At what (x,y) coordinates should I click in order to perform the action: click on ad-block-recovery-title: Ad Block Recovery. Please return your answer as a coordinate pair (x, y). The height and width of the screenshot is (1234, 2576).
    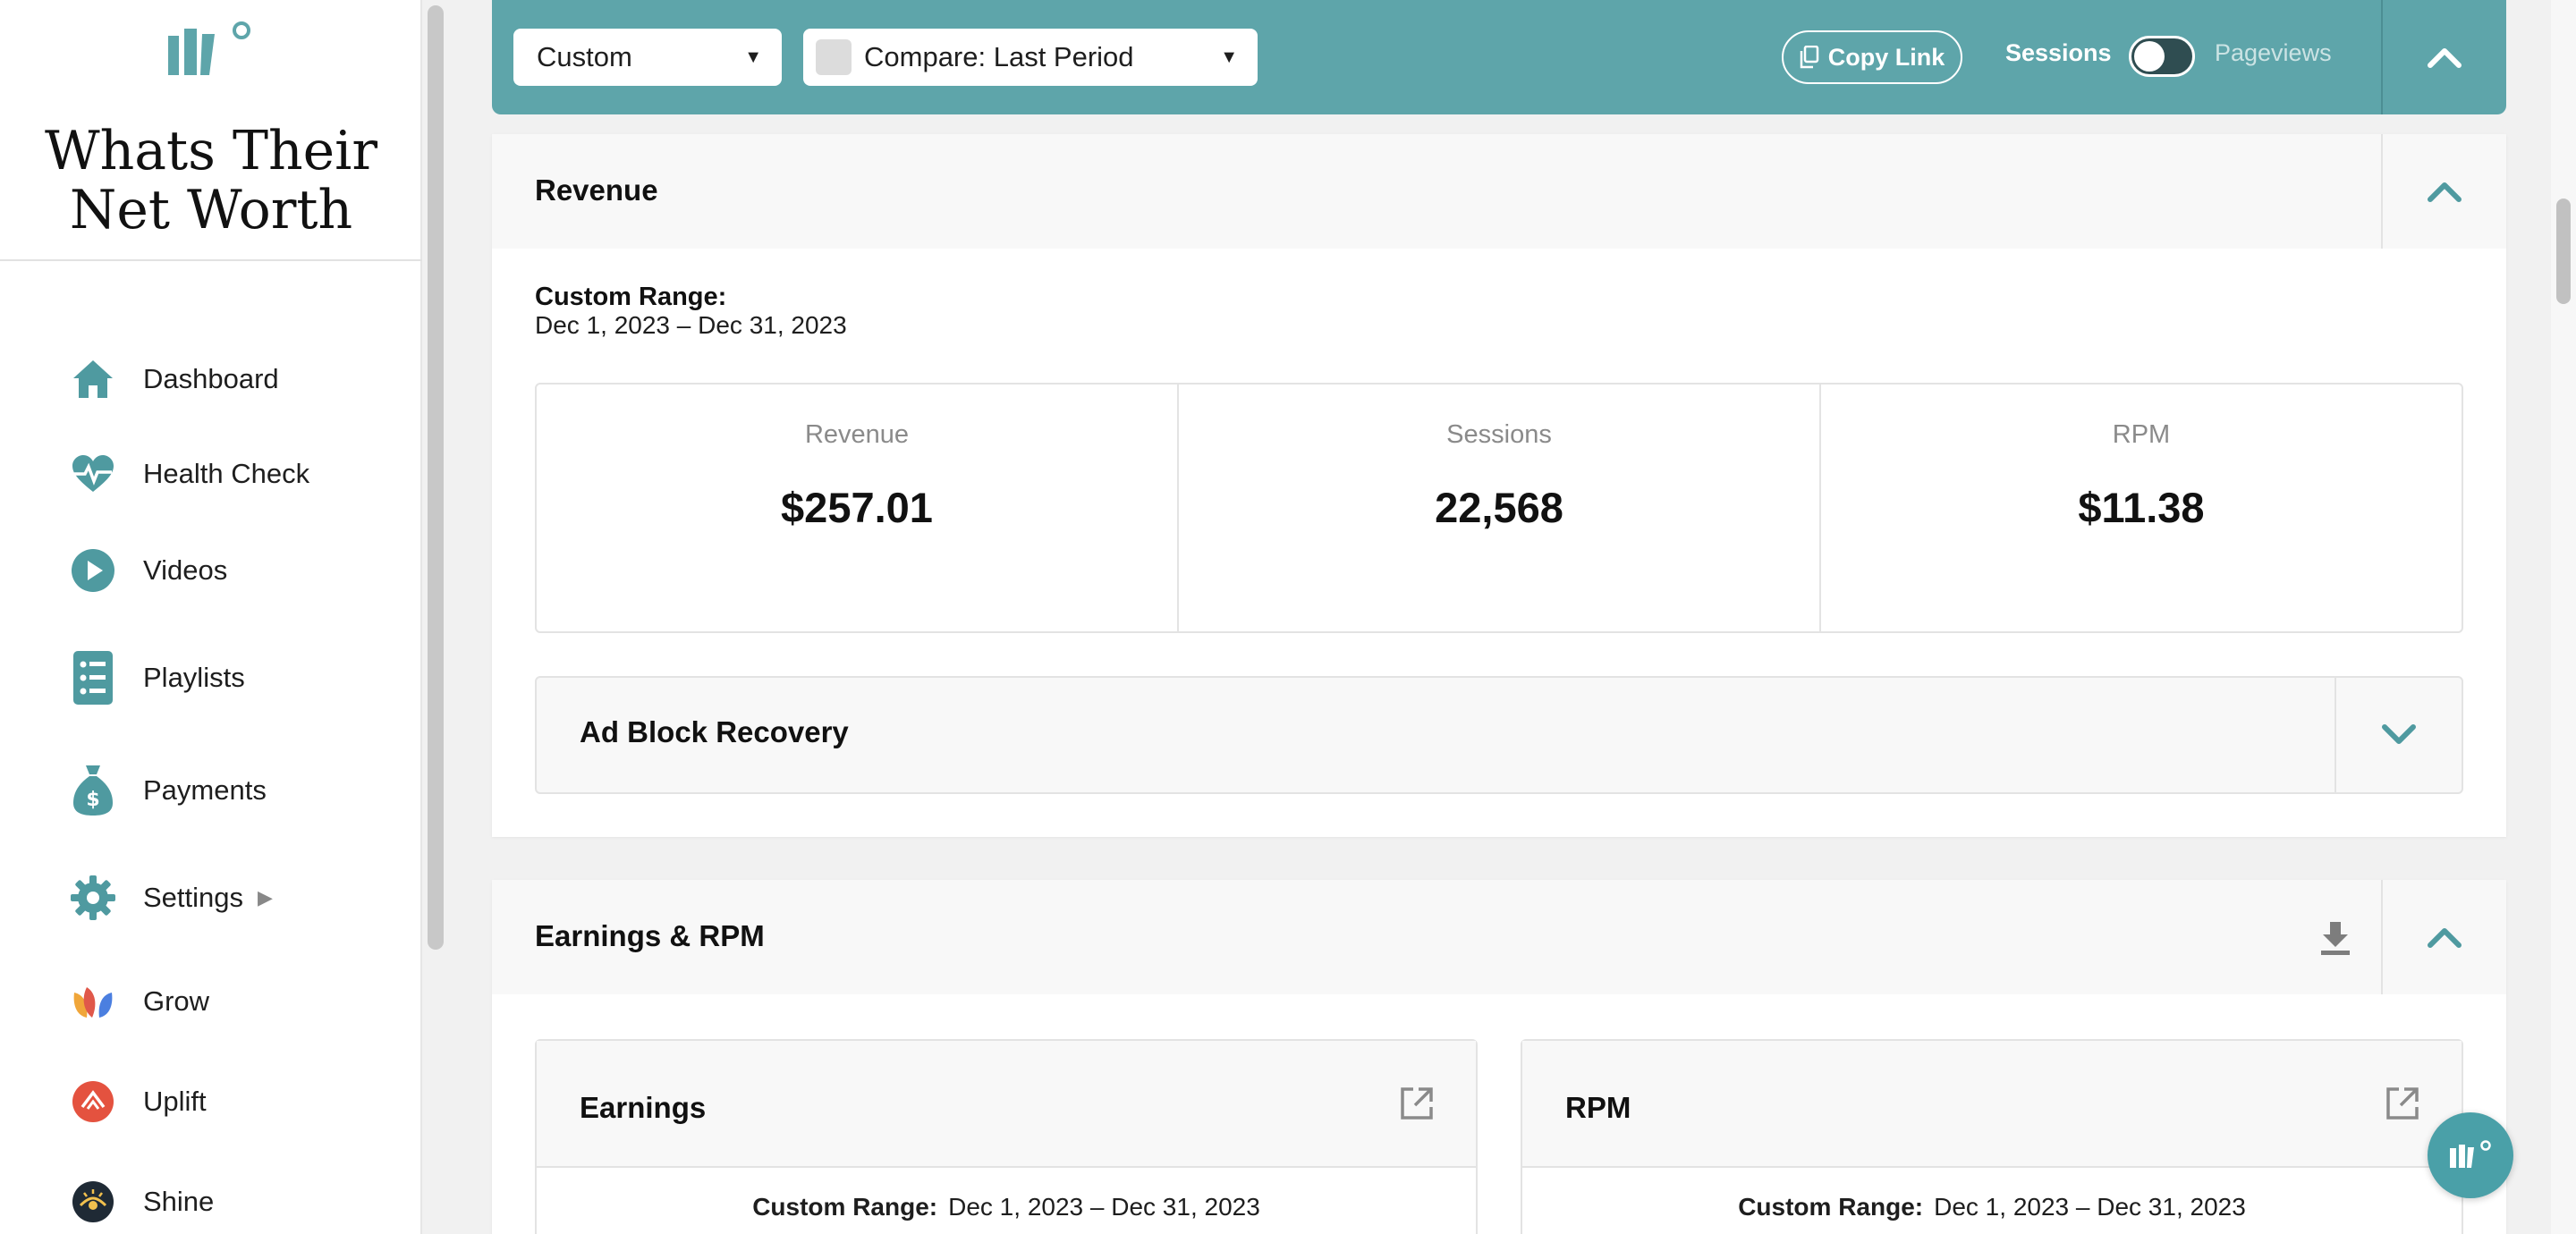
    Looking at the image, I should click on (714, 731).